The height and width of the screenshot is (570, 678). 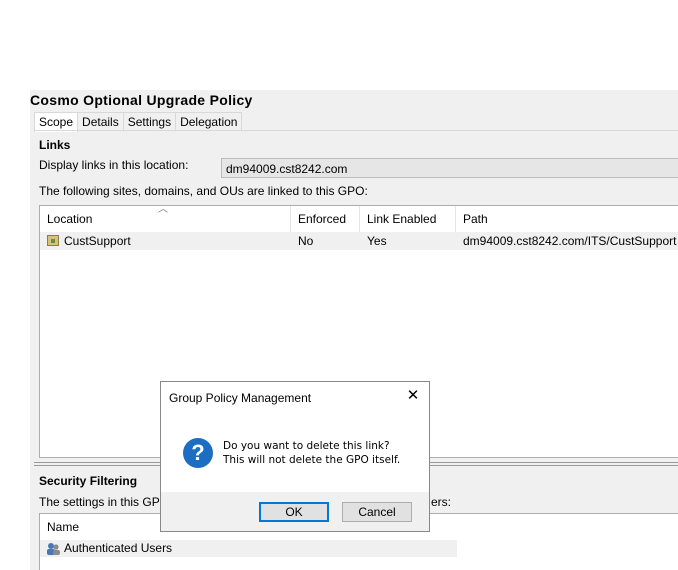 What do you see at coordinates (570, 241) in the screenshot?
I see `link-path: dm94009.cst8242.com/ITS/CustSupport` at bounding box center [570, 241].